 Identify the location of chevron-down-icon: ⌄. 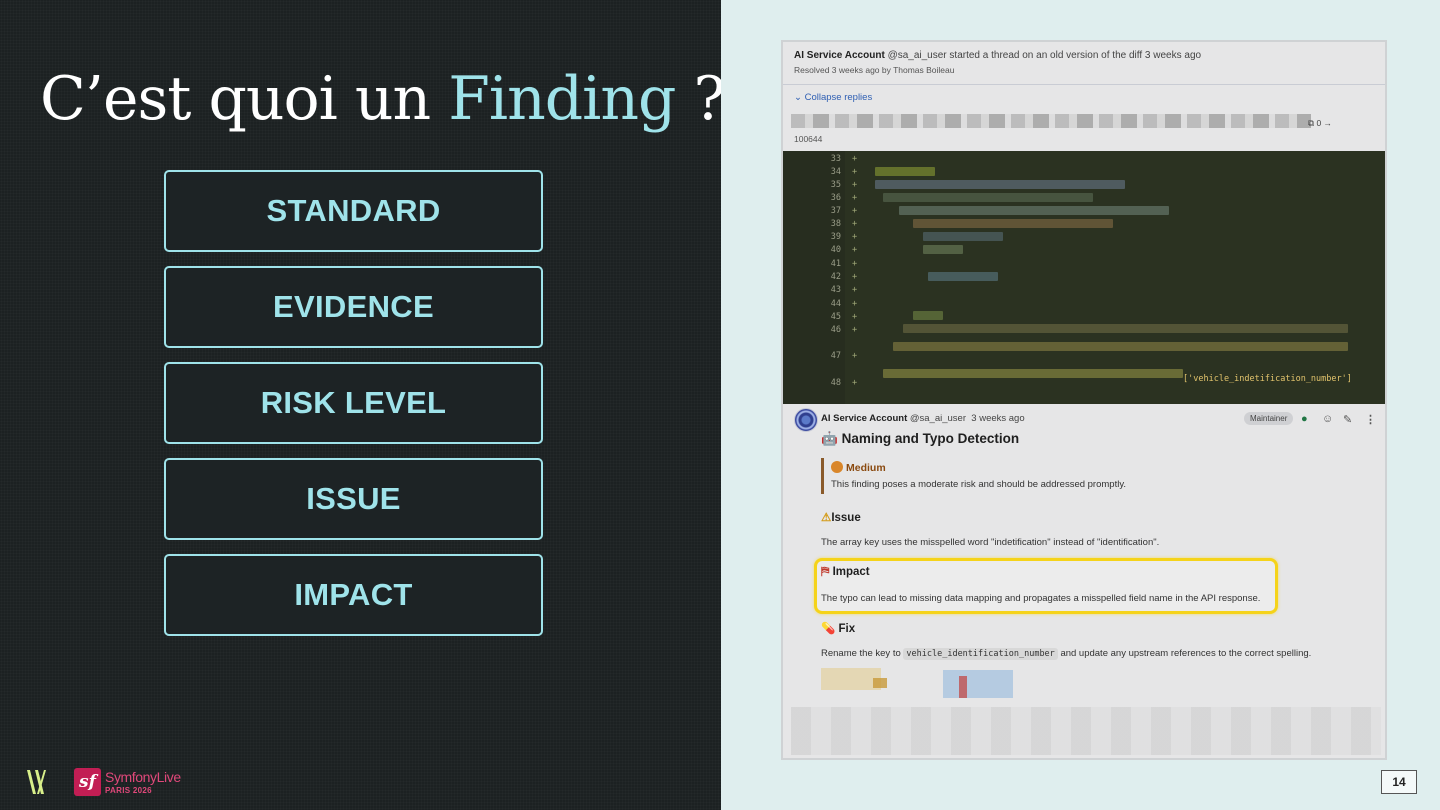
(799, 97).